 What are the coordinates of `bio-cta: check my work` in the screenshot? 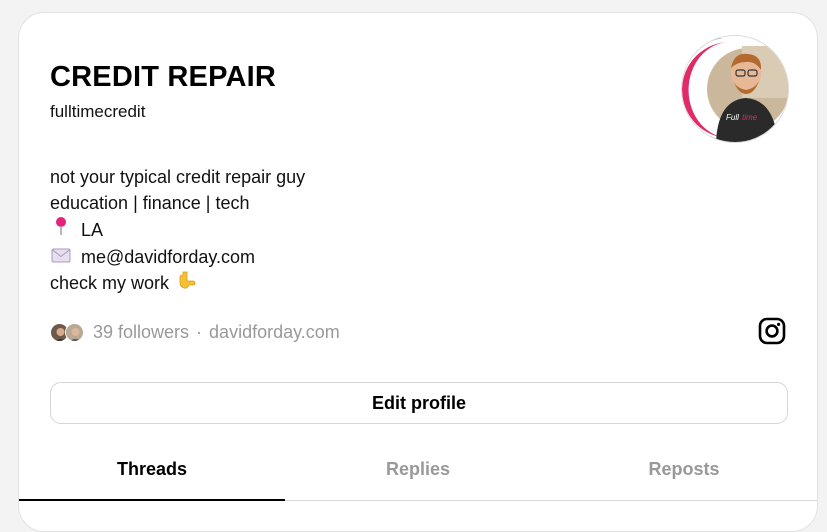 It's located at (177, 283).